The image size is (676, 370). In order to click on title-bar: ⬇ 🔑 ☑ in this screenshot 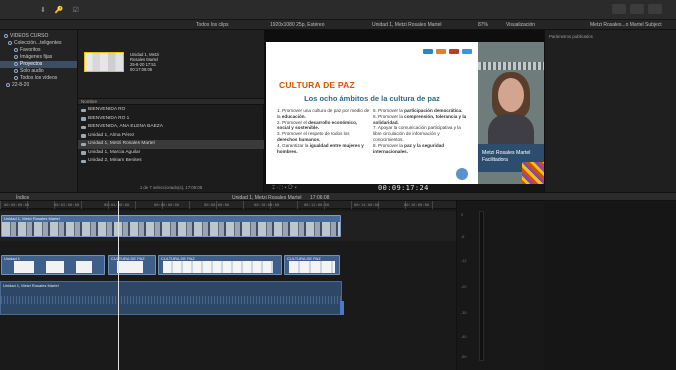, I will do `click(338, 10)`.